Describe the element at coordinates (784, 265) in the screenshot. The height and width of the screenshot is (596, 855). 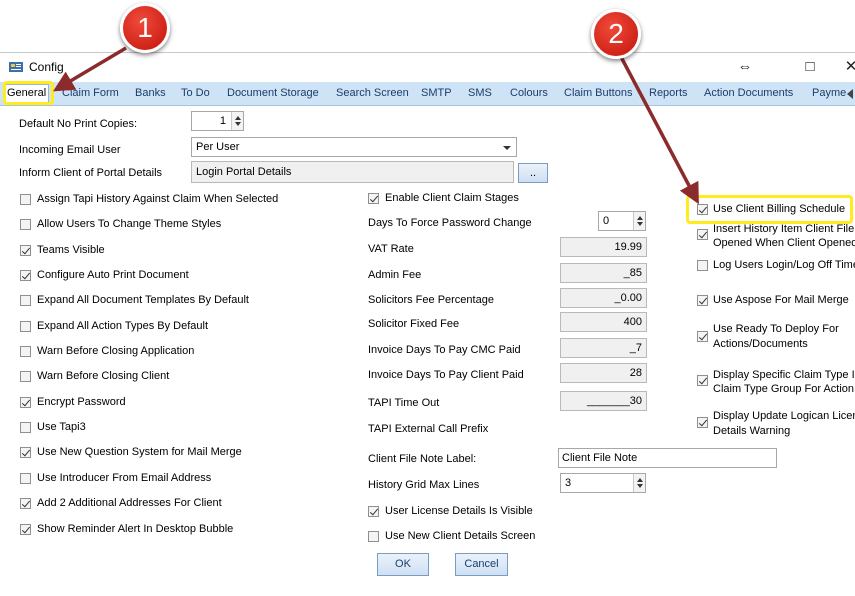
I see `log-users-login-label: Log Users Login/Log Off Time` at that location.